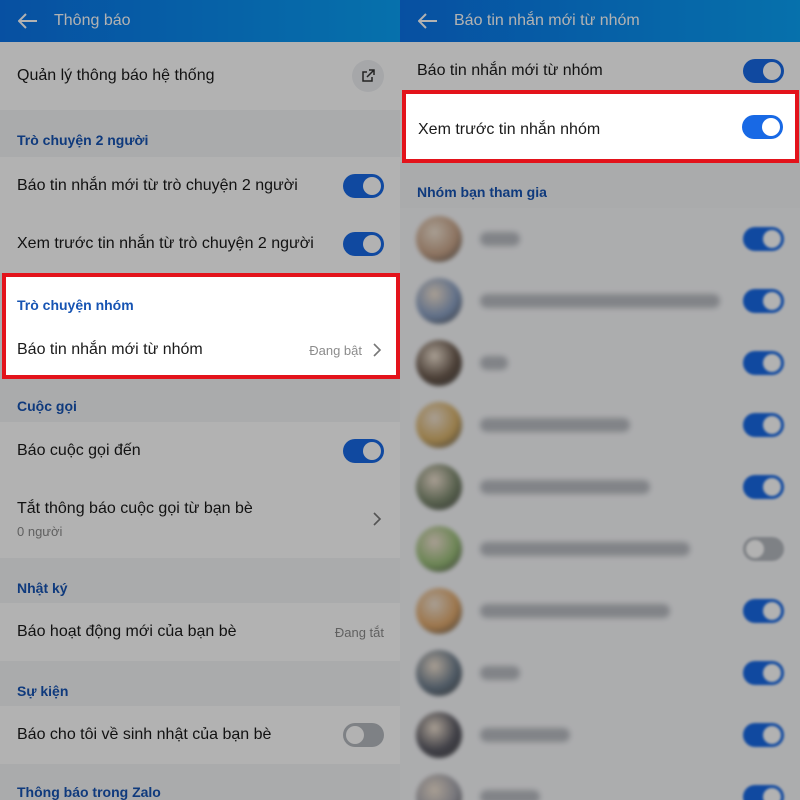 This screenshot has height=800, width=800. I want to click on group-new-message-row: Báo tin nhắn mới từ nhóm Đang bật, so click(201, 349).